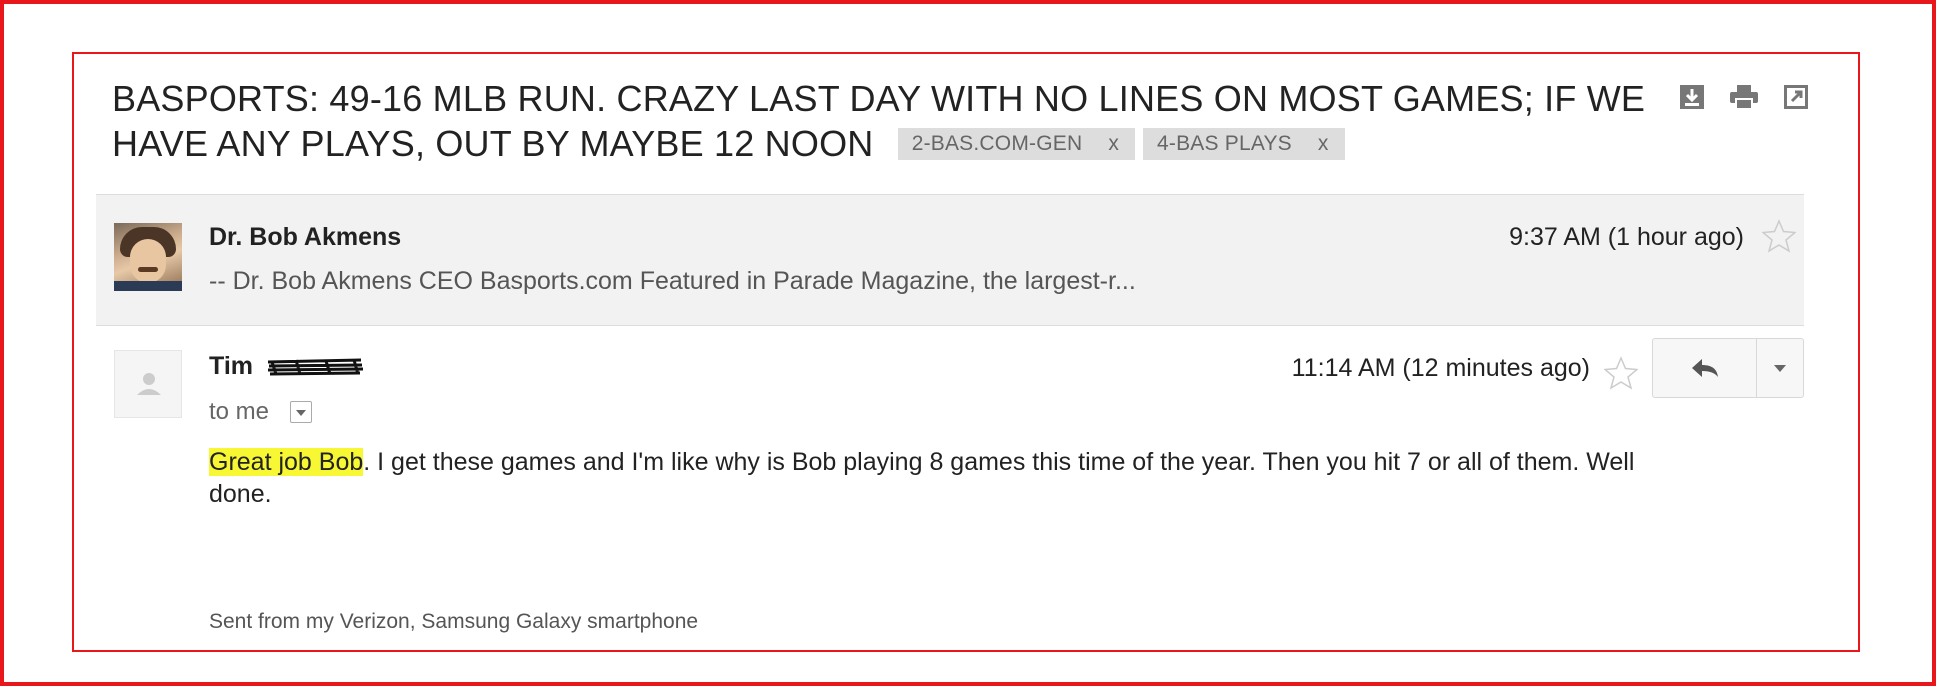 This screenshot has width=1936, height=686. What do you see at coordinates (231, 366) in the screenshot?
I see `sender-name: Tim` at bounding box center [231, 366].